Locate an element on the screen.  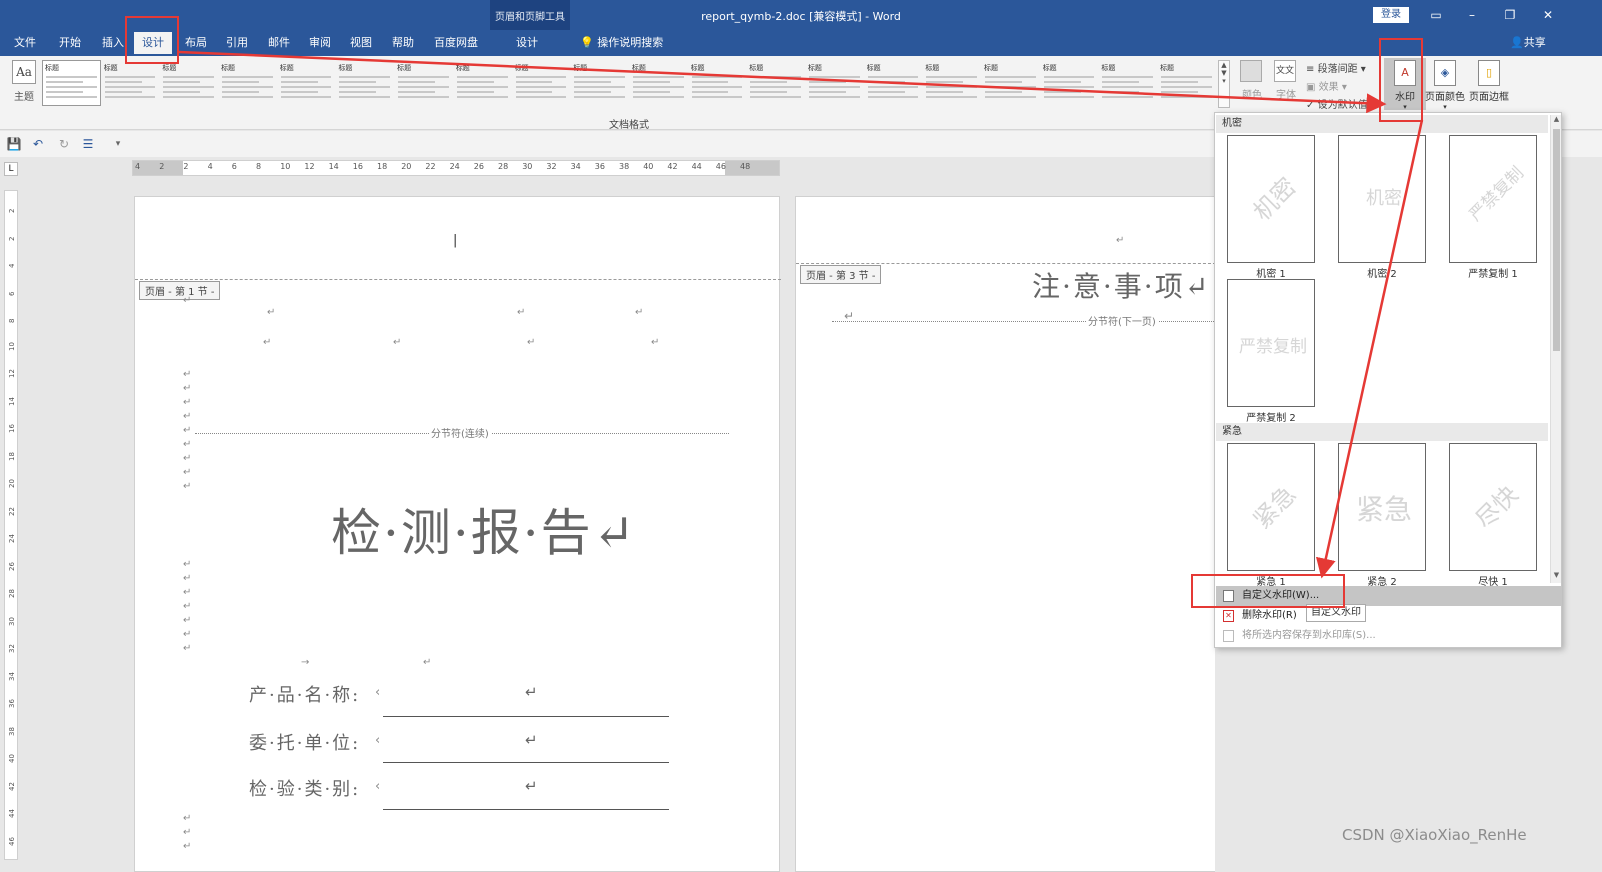
tab-layout: 布局 is located at coordinates (196, 43).